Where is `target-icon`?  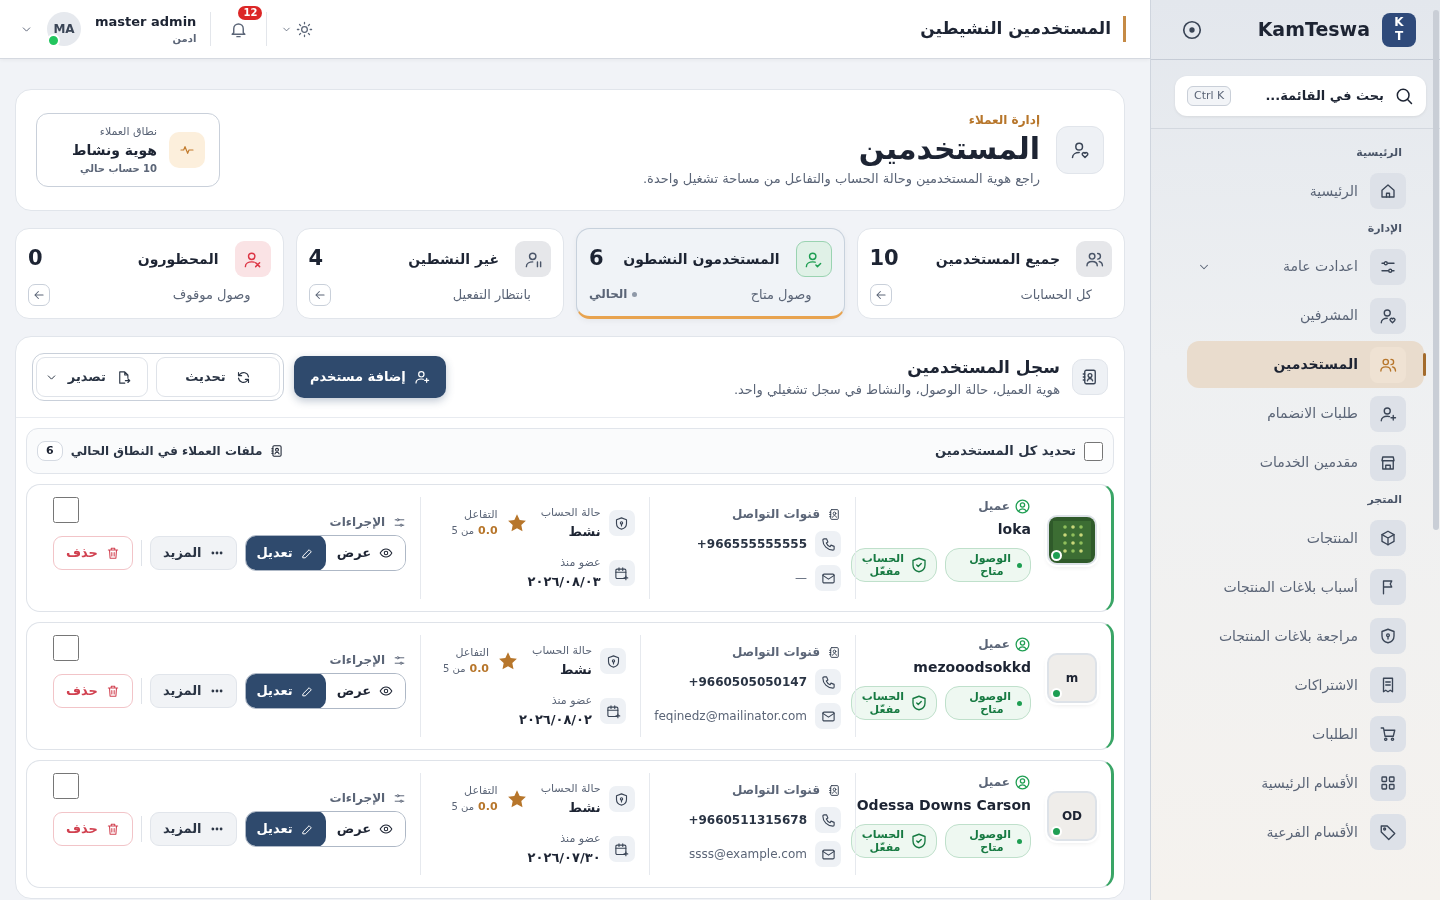 target-icon is located at coordinates (1192, 29).